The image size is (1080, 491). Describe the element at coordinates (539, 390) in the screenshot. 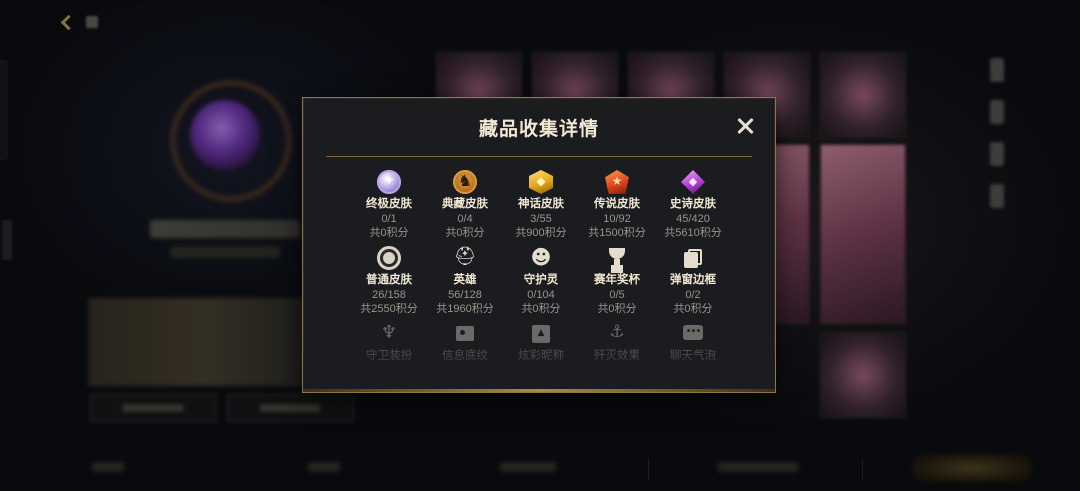

I see `modal-bottom-border` at that location.